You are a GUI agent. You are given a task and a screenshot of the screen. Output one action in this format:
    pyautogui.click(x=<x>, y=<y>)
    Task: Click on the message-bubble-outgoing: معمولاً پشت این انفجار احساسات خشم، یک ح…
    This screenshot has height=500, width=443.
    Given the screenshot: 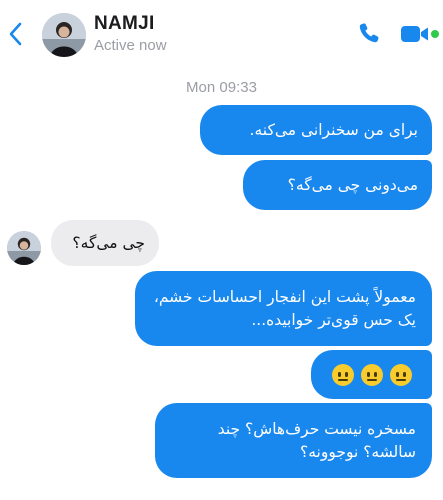 What is the action you would take?
    pyautogui.click(x=283, y=308)
    